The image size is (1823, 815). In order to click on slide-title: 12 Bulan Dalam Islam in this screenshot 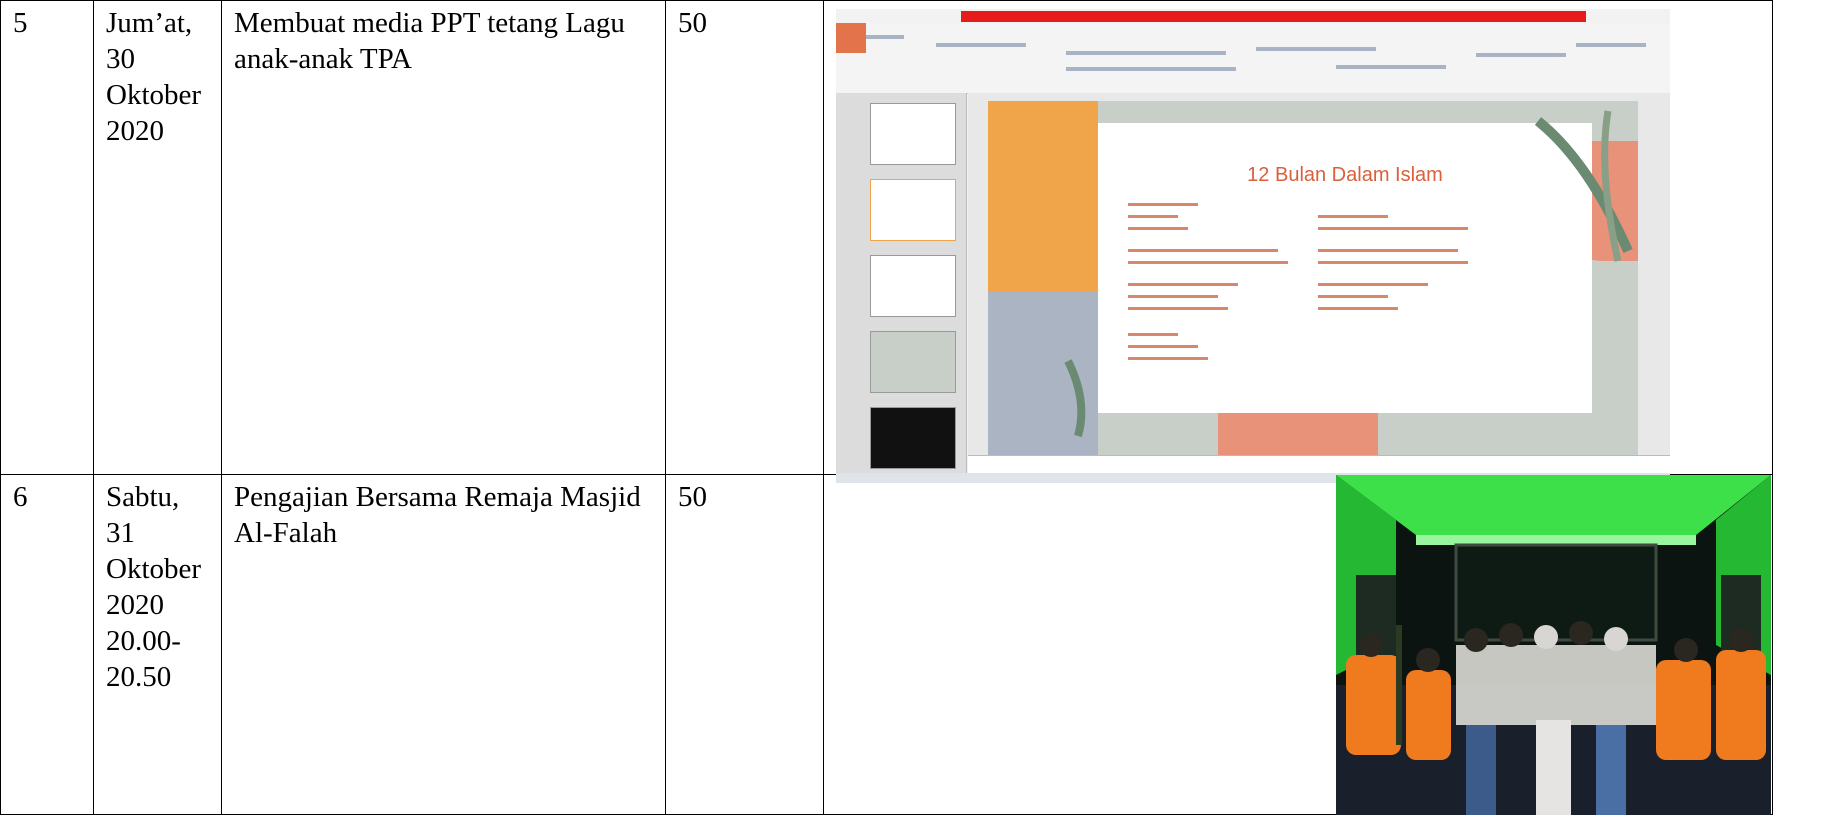, I will do `click(1345, 175)`.